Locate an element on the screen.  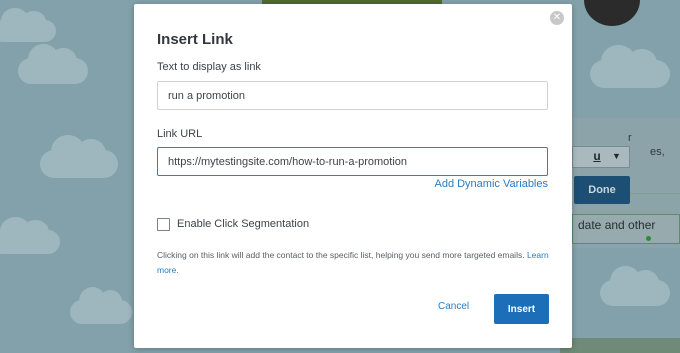
link-url-label: Link URL is located at coordinates (180, 134).